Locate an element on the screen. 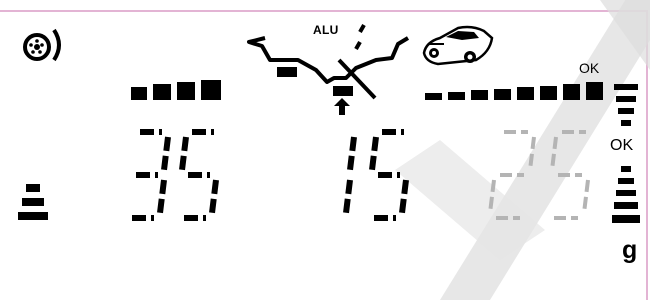  right-digit-2-segment-c is located at coordinates (586, 196).